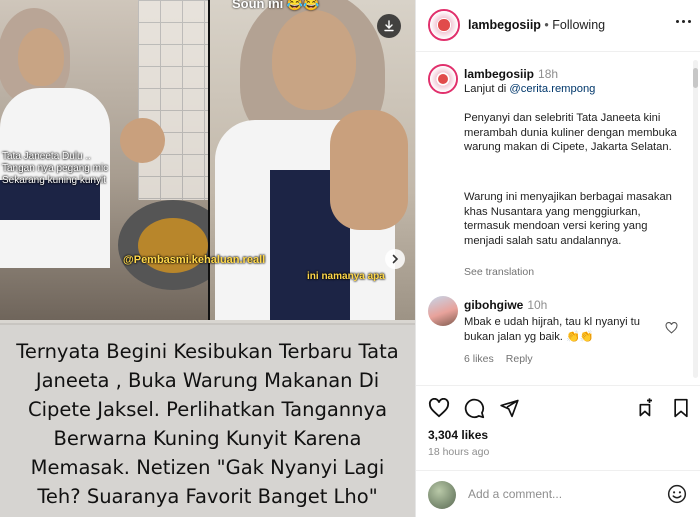 The image size is (700, 517). I want to click on save-to-collection-icon, so click(647, 408).